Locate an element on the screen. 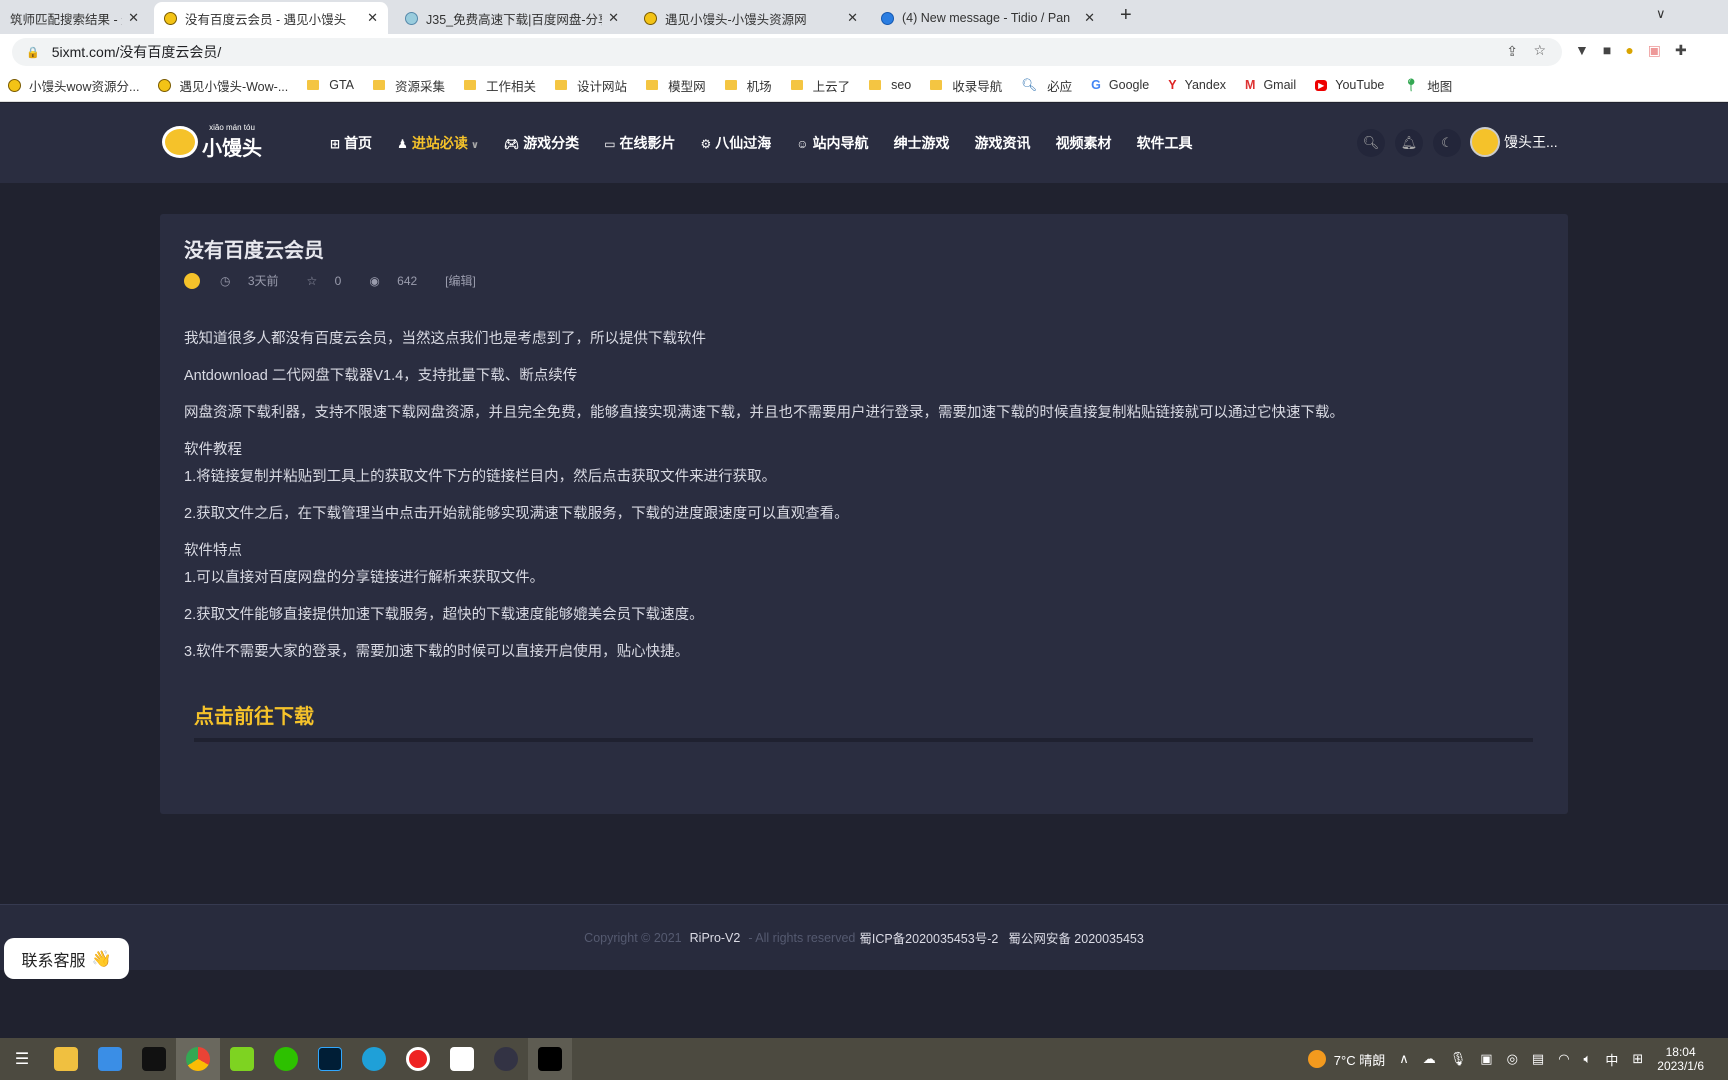 The height and width of the screenshot is (1080, 1728). chrome-icon is located at coordinates (198, 1059).